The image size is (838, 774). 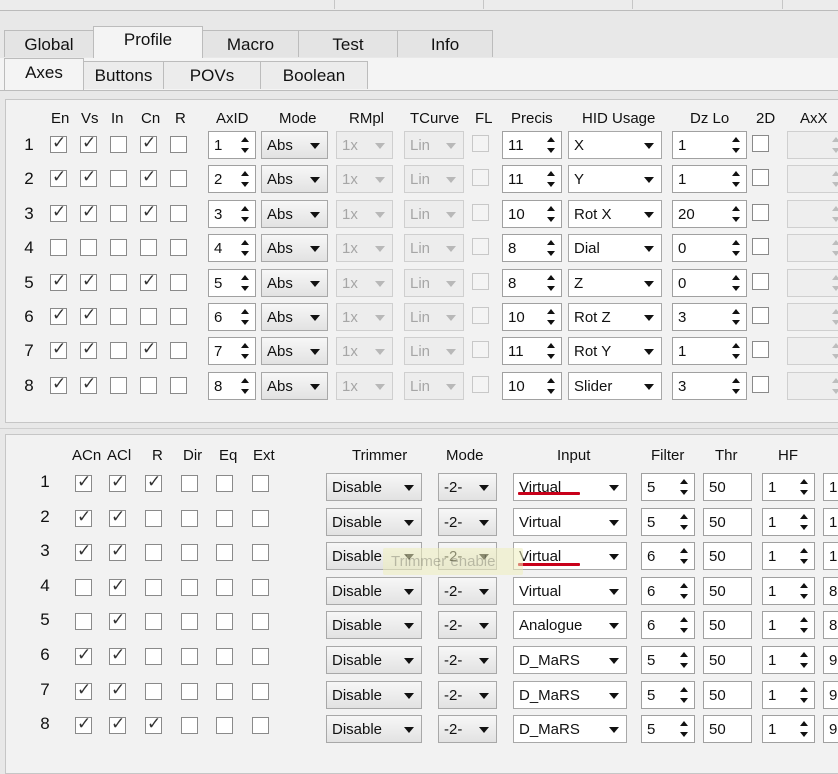 I want to click on axid-spinner: 1, so click(x=232, y=145).